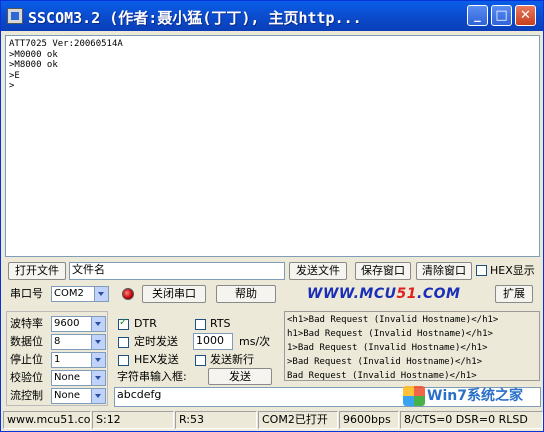 This screenshot has height=432, width=544. Describe the element at coordinates (512, 270) in the screenshot. I see `hex-display-label: HEX显示` at that location.